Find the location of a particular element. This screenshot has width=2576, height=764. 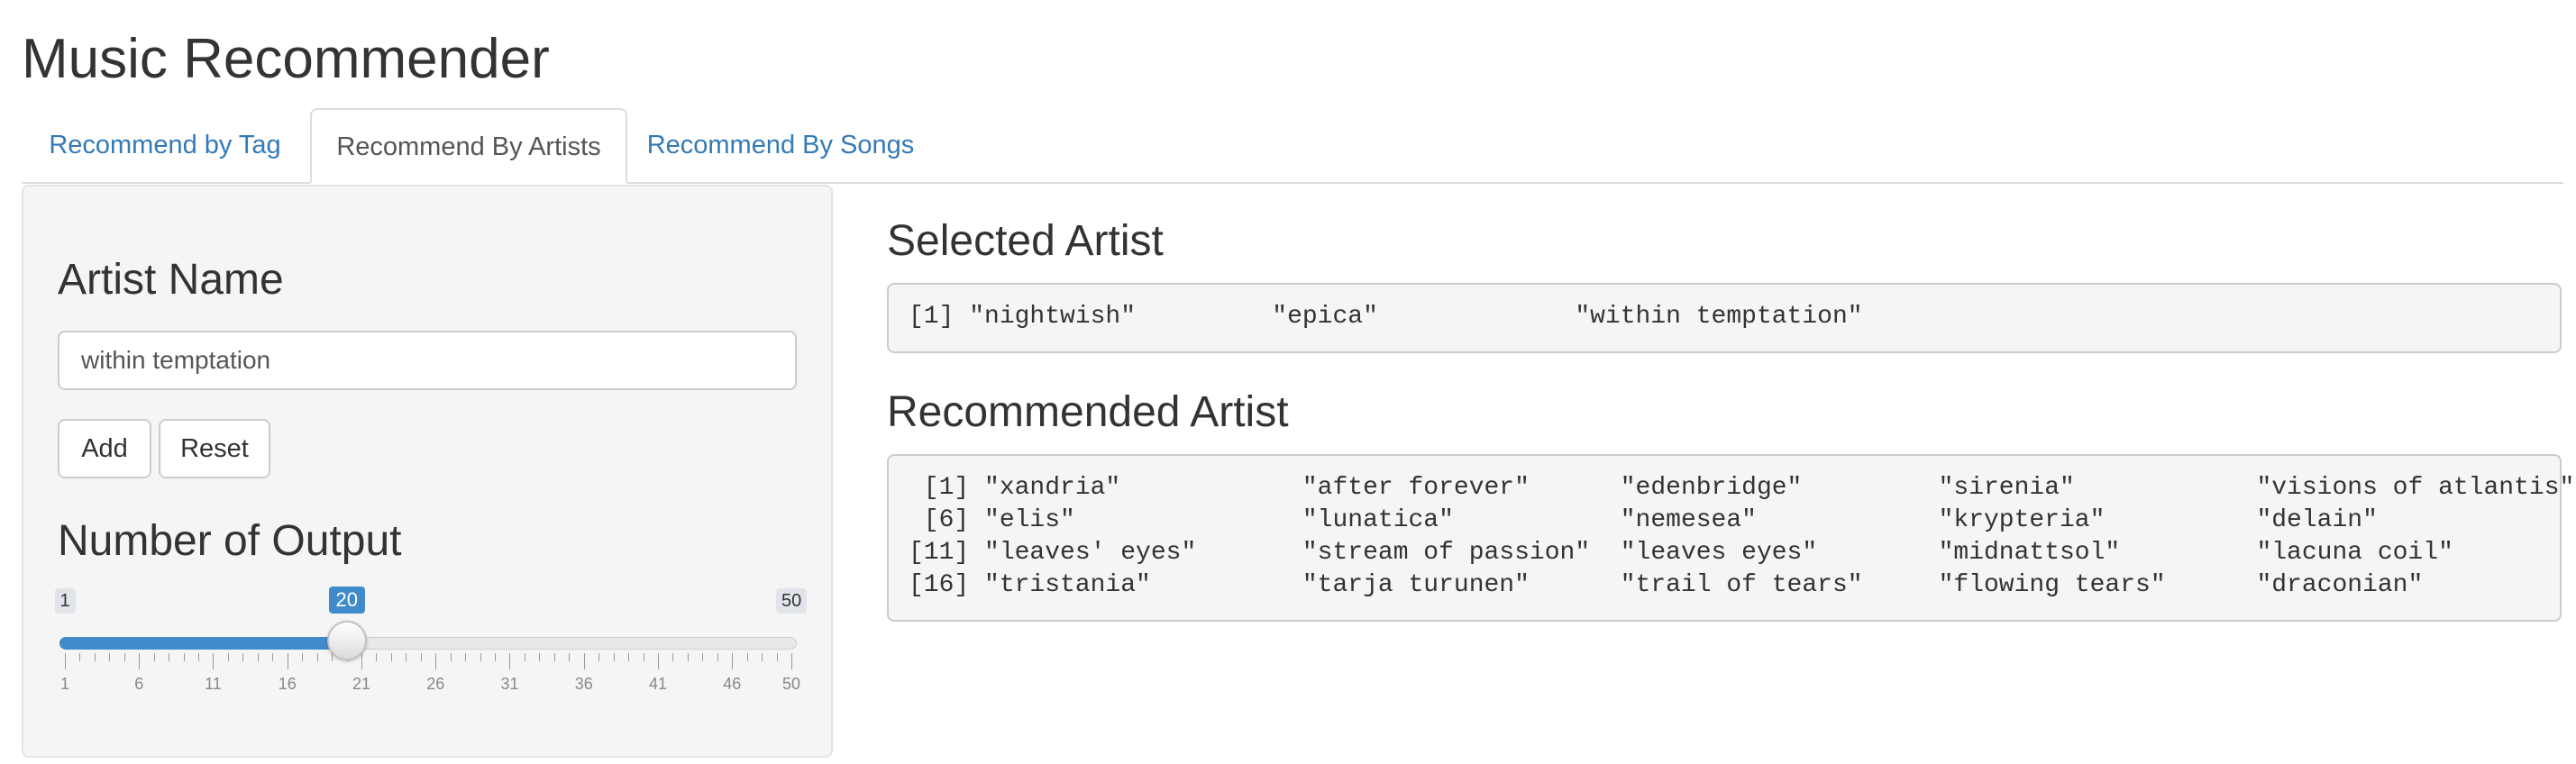

slider-tick-label: 21 is located at coordinates (361, 684).